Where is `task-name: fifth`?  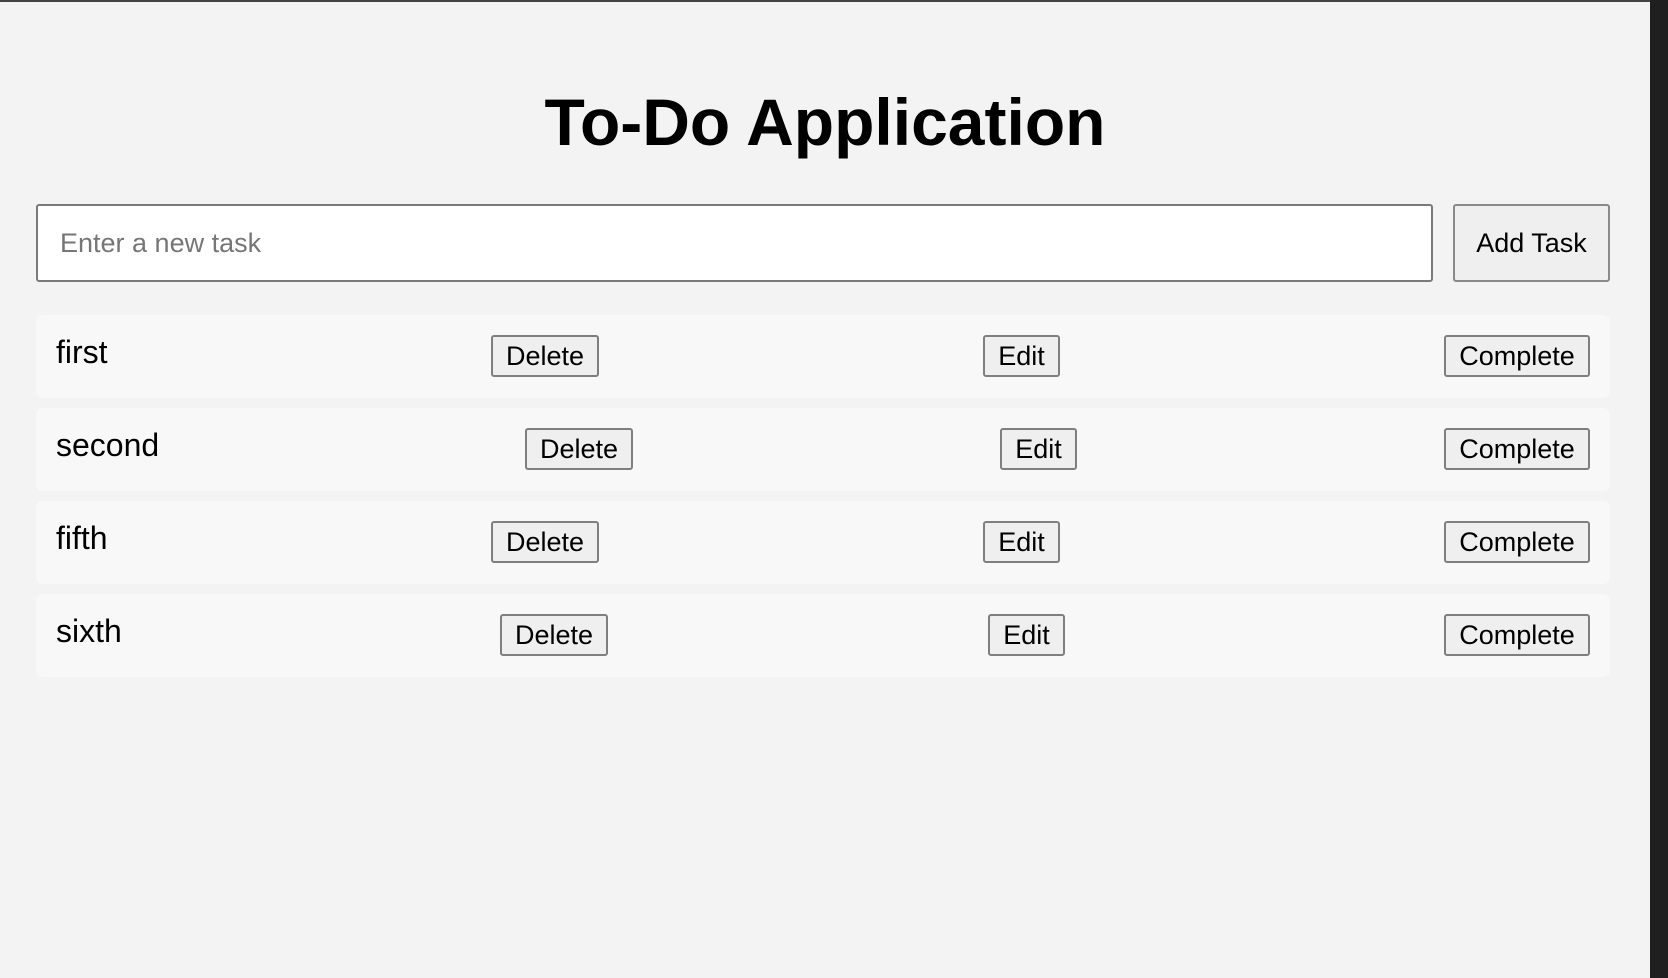
task-name: fifth is located at coordinates (82, 538).